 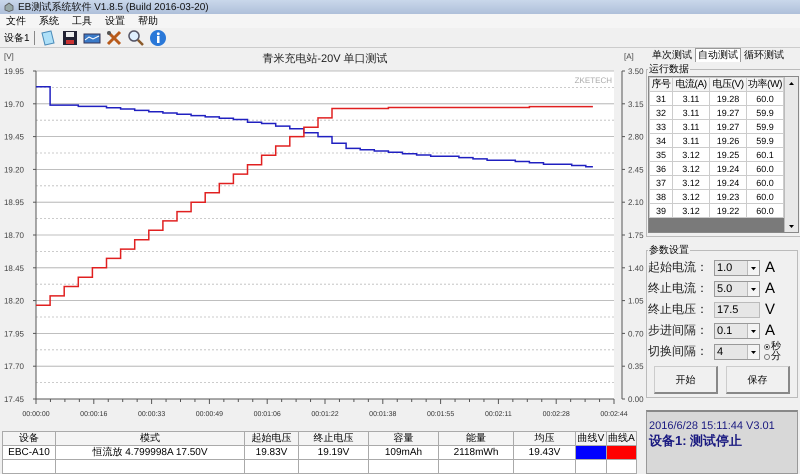 I want to click on table-cell: 38, so click(x=661, y=197).